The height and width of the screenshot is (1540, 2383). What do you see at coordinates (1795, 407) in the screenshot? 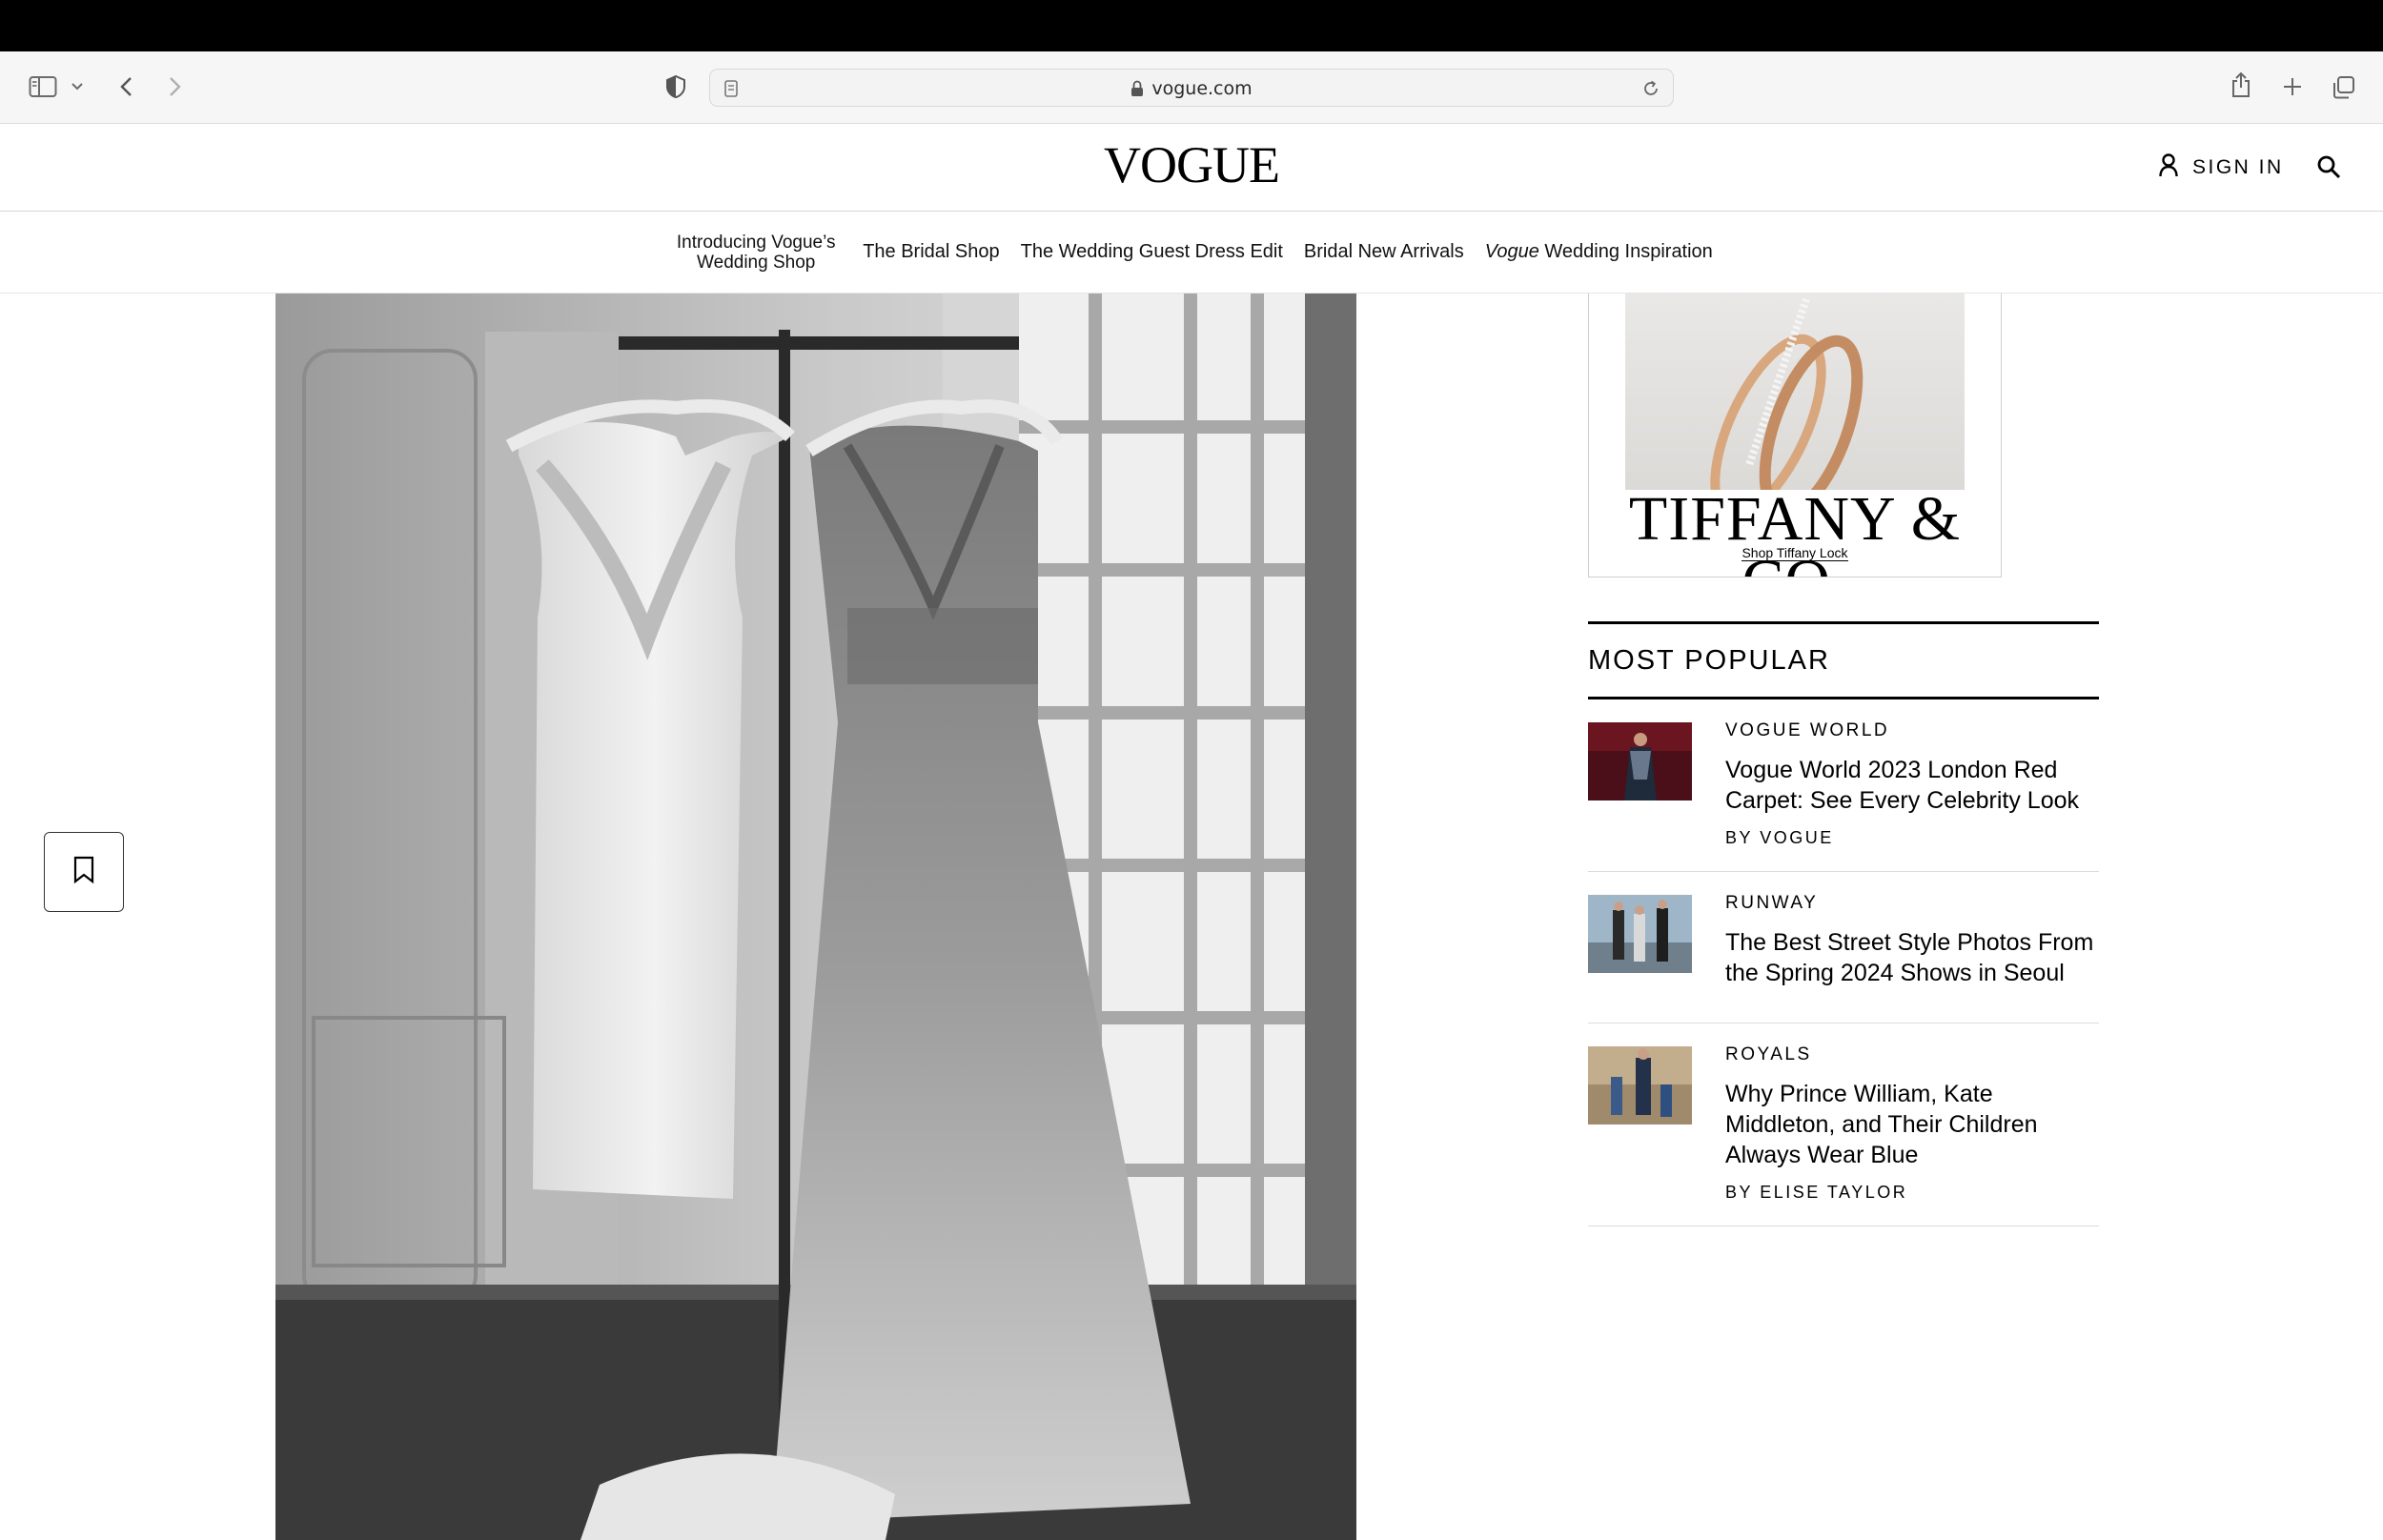
I see `ad-rings-image` at bounding box center [1795, 407].